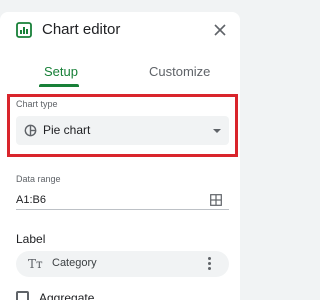 This screenshot has width=320, height=300. I want to click on aggregate-checkbox, so click(22, 295).